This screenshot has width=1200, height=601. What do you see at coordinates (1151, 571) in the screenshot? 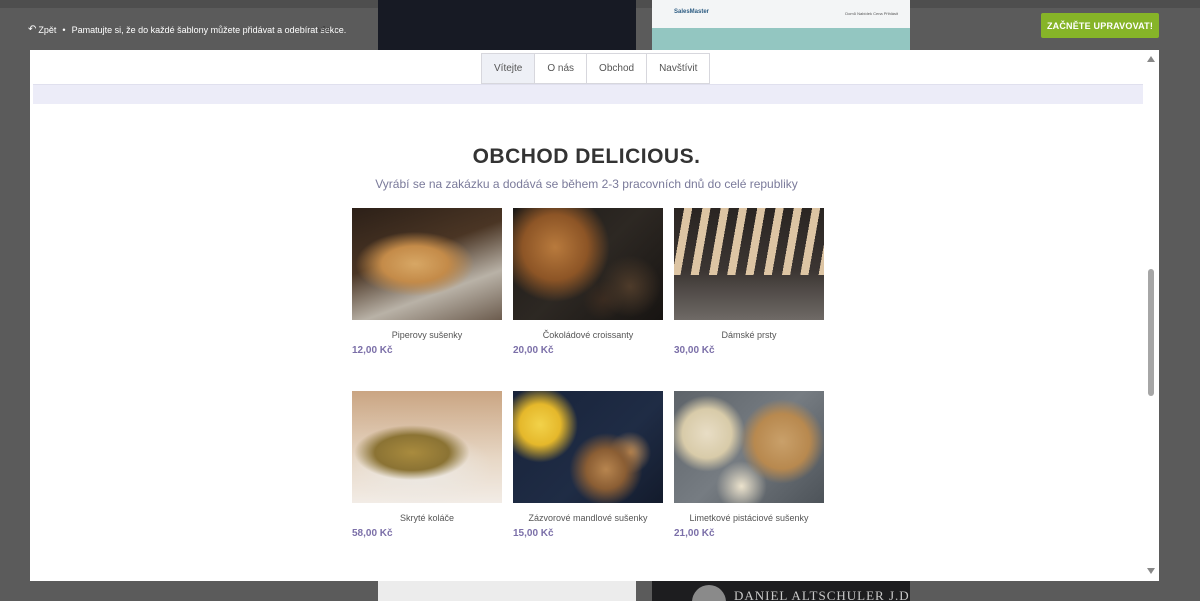
I see `scroll-down-icon` at bounding box center [1151, 571].